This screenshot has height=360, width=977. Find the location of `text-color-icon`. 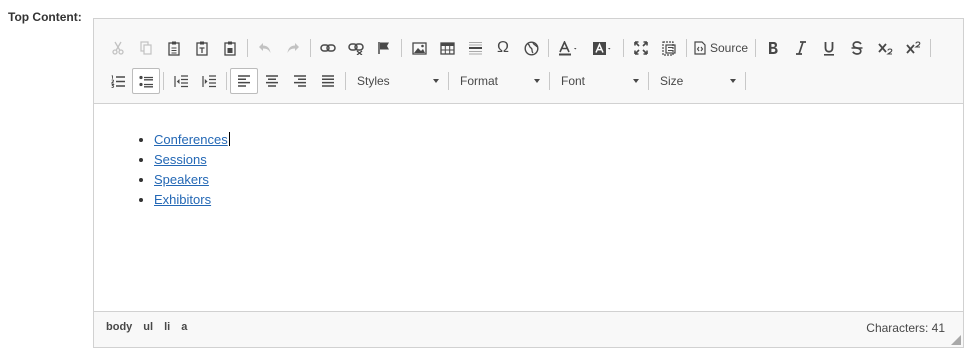

text-color-icon is located at coordinates (568, 47).